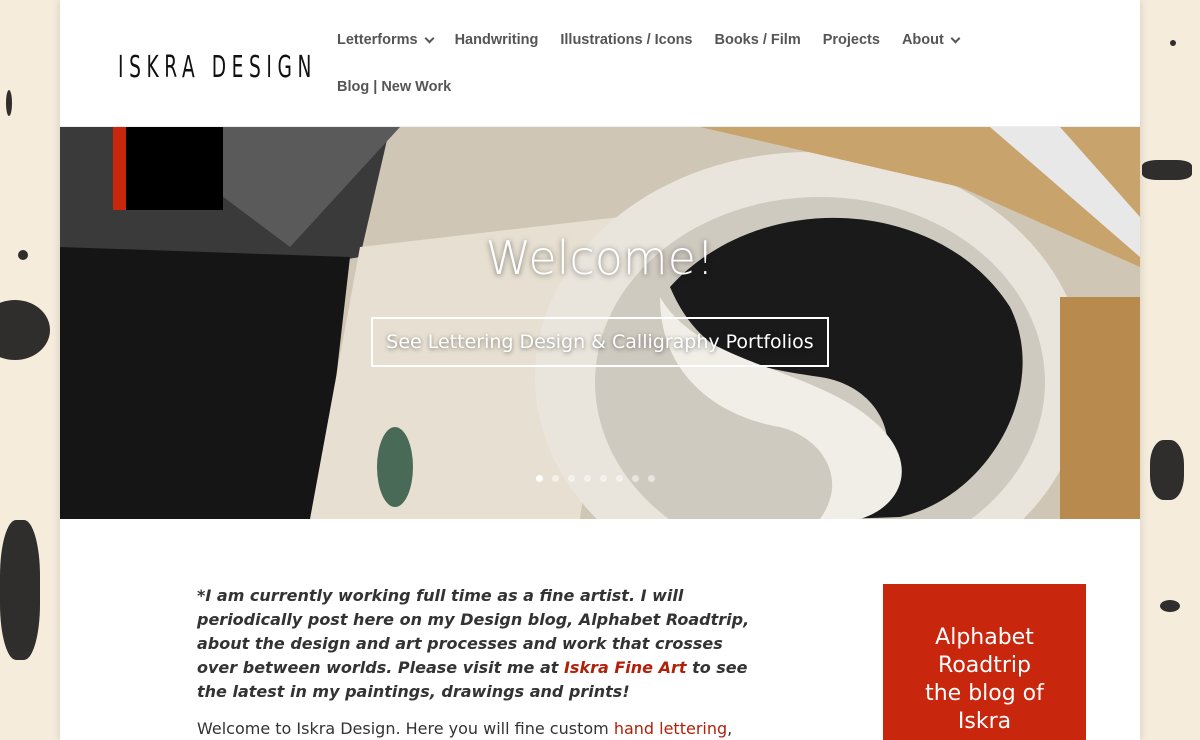 The image size is (1200, 740). I want to click on nav-item-label: Projects, so click(851, 40).